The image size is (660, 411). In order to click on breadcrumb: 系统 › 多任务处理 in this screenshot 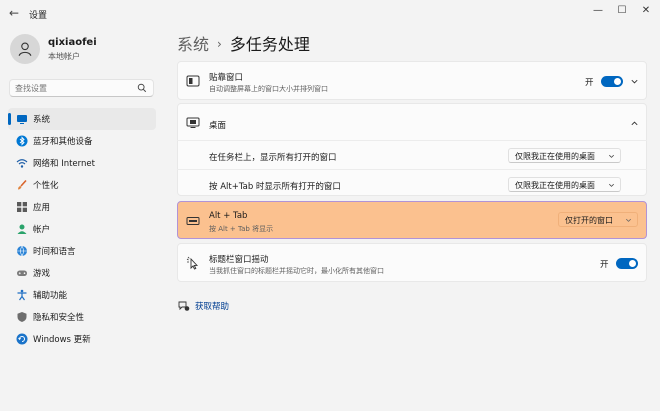, I will do `click(243, 43)`.